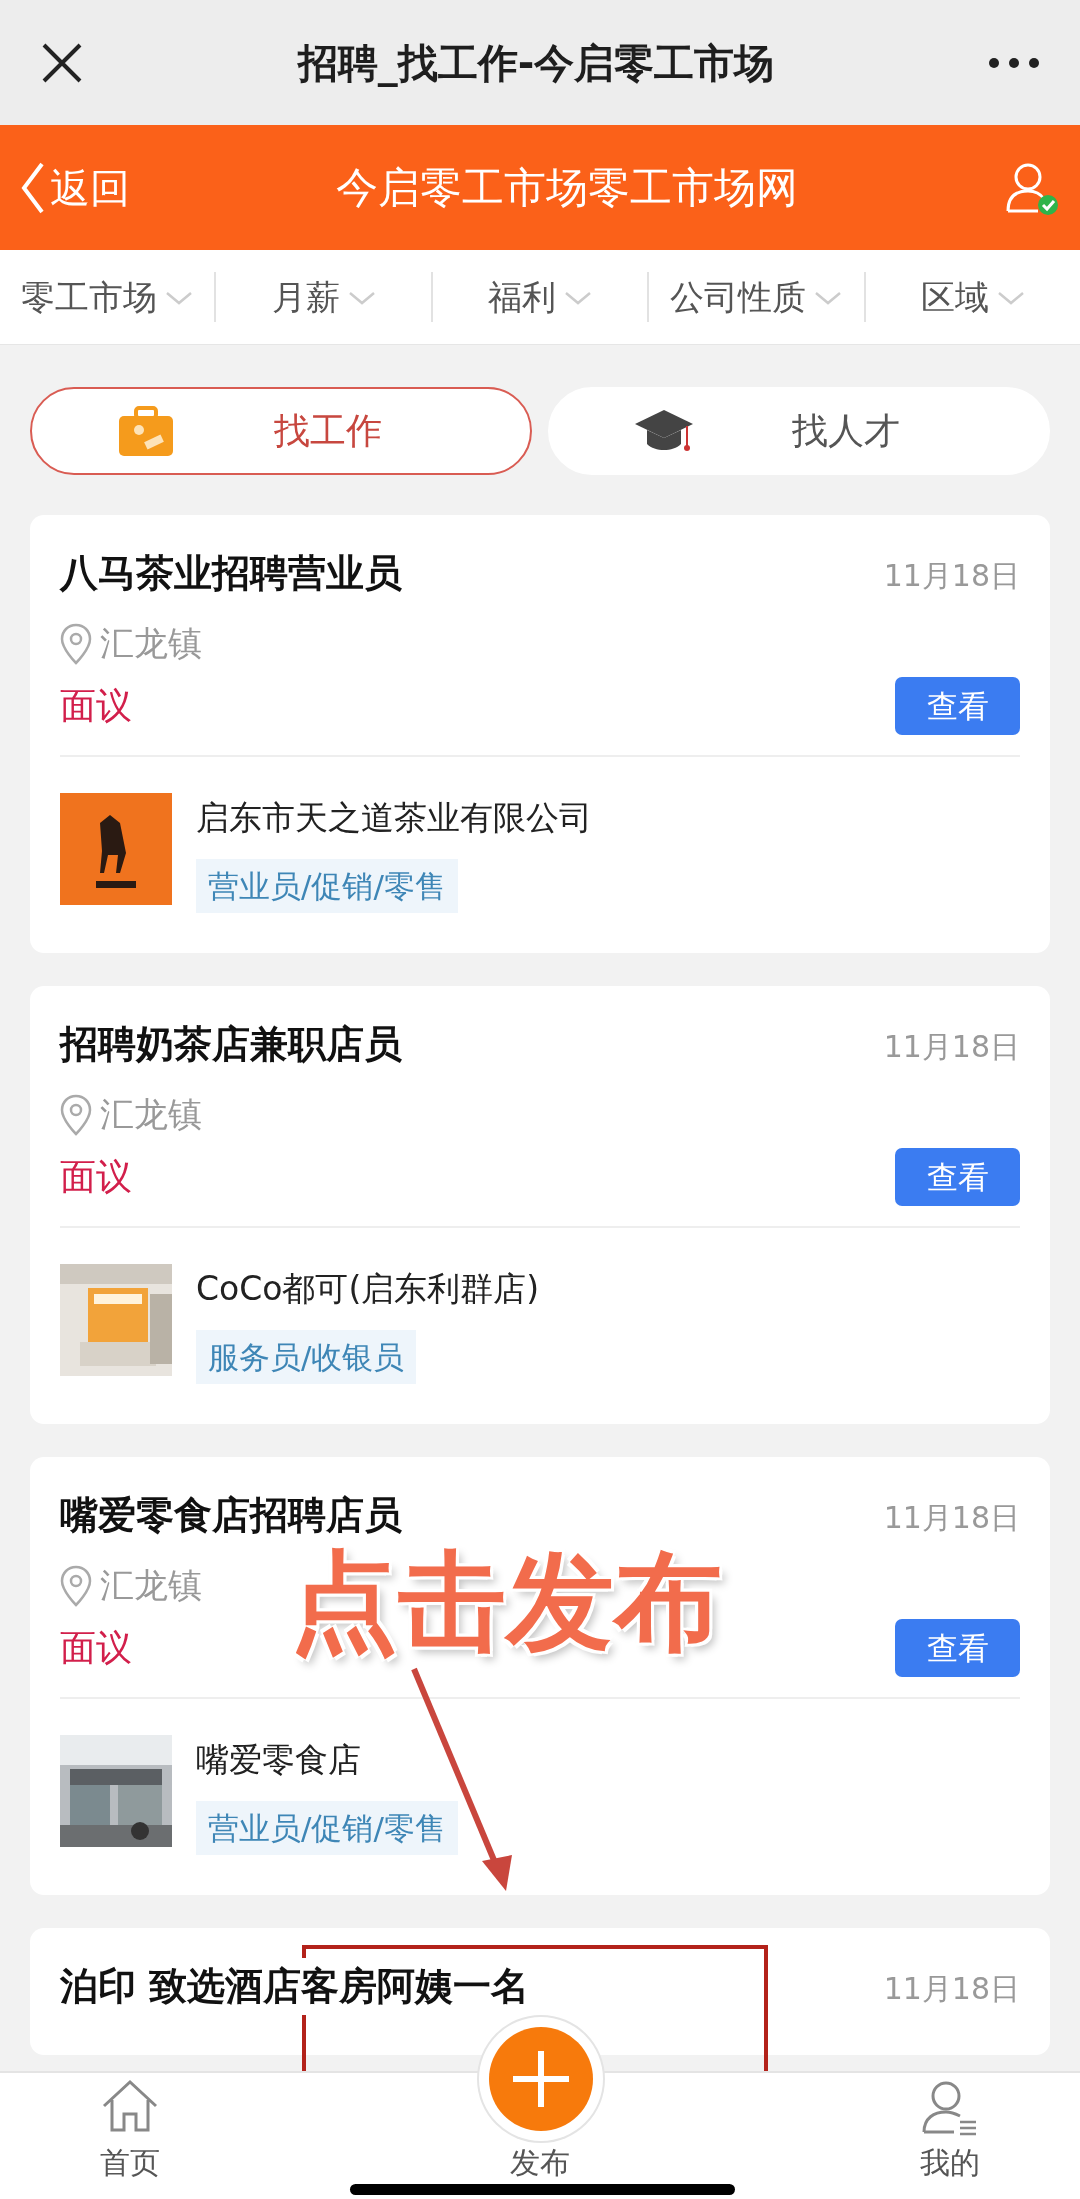 The width and height of the screenshot is (1080, 2199). What do you see at coordinates (306, 1356) in the screenshot?
I see `job-category-tag: 服务员/收银员` at bounding box center [306, 1356].